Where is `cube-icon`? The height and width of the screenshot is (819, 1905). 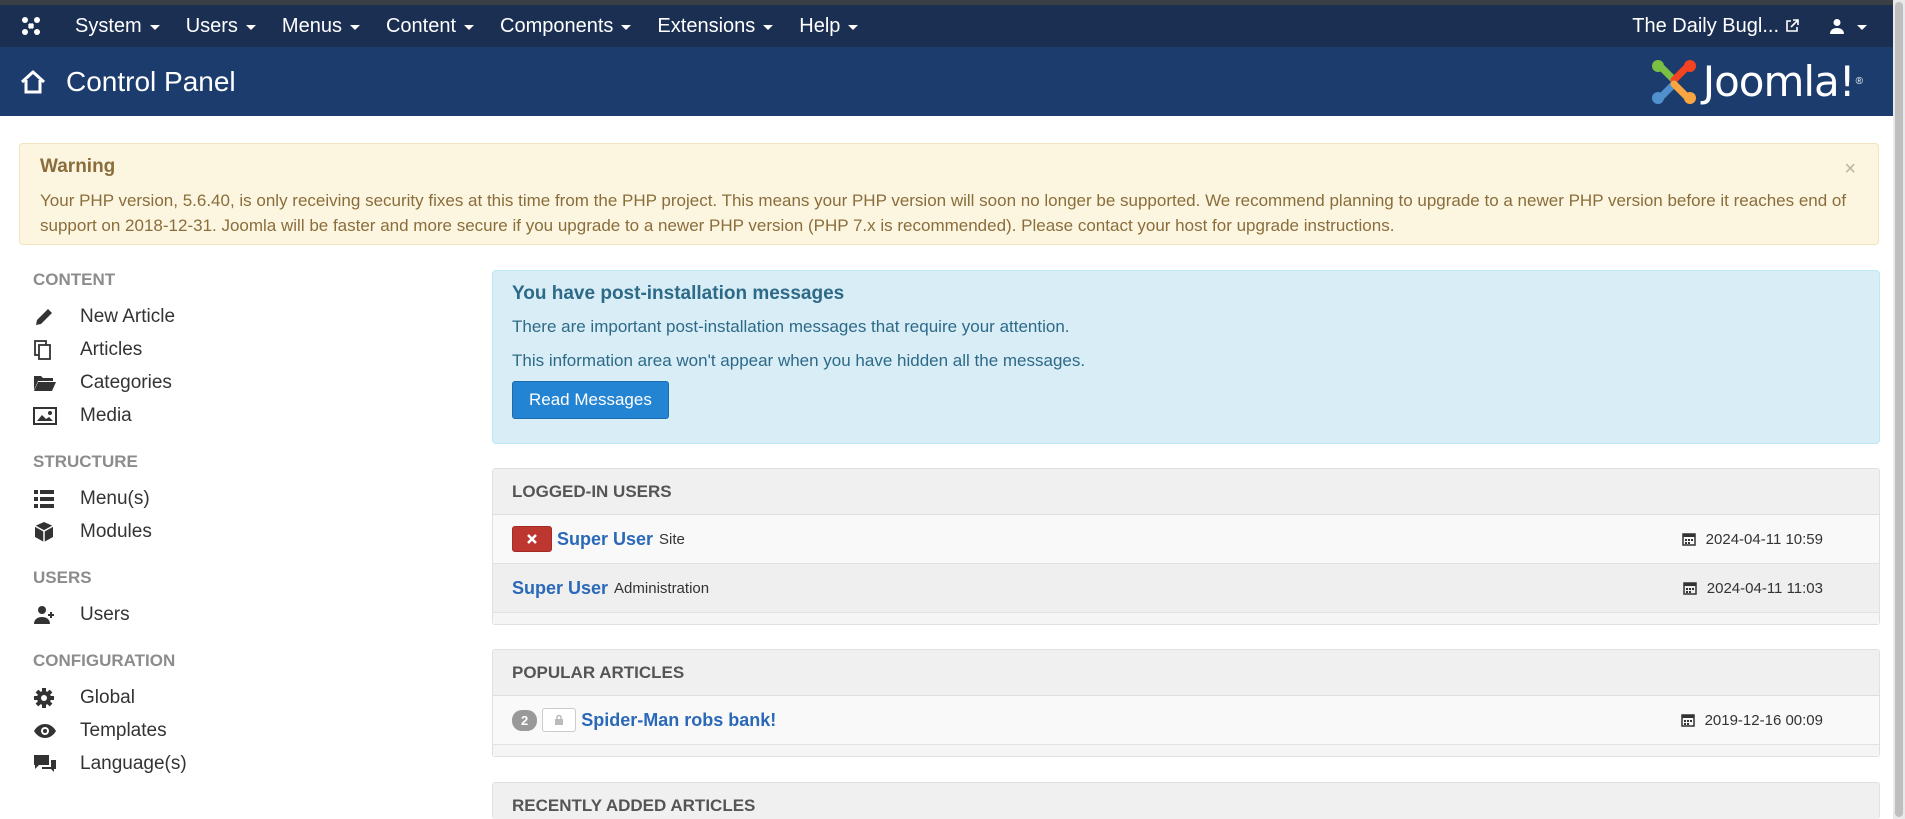
cube-icon is located at coordinates (56, 532).